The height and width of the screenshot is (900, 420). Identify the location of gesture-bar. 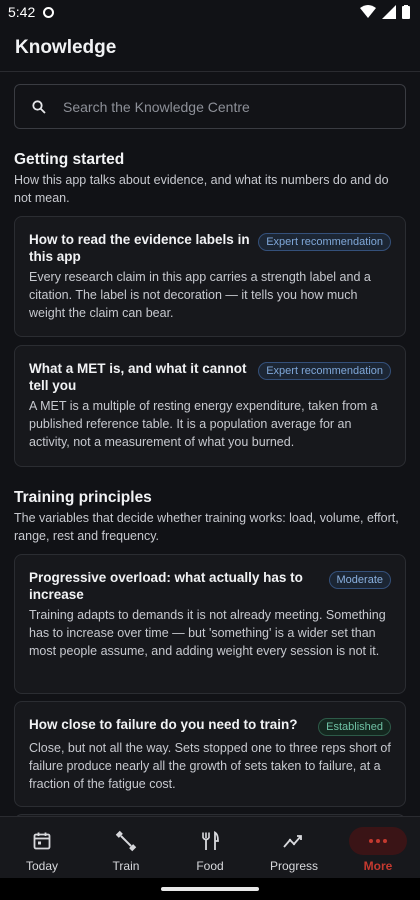
(210, 889).